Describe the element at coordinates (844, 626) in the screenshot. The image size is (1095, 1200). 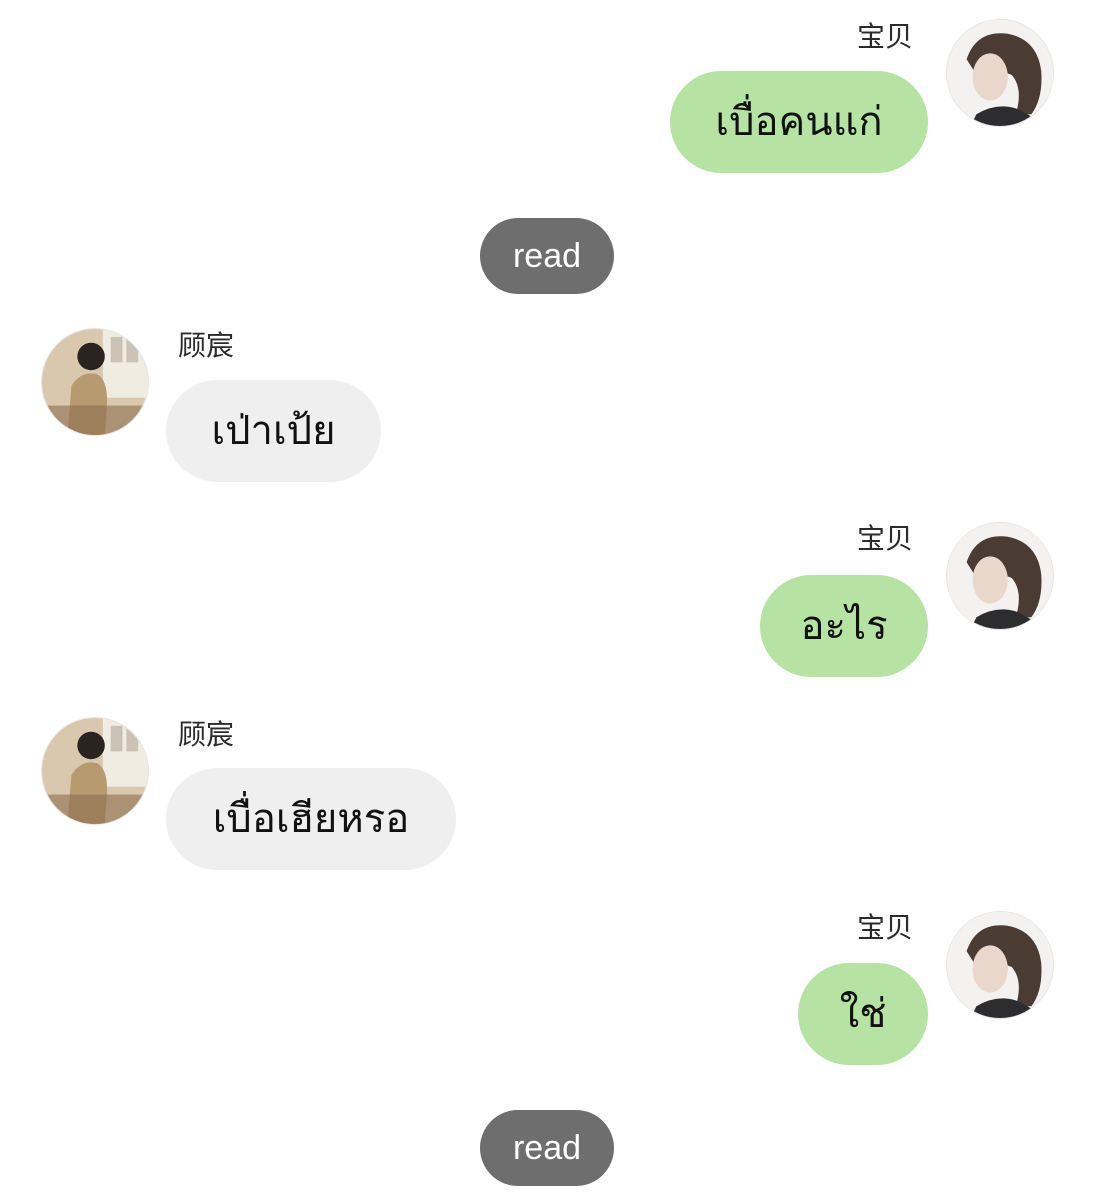
I see `message-bubble: อะไร` at that location.